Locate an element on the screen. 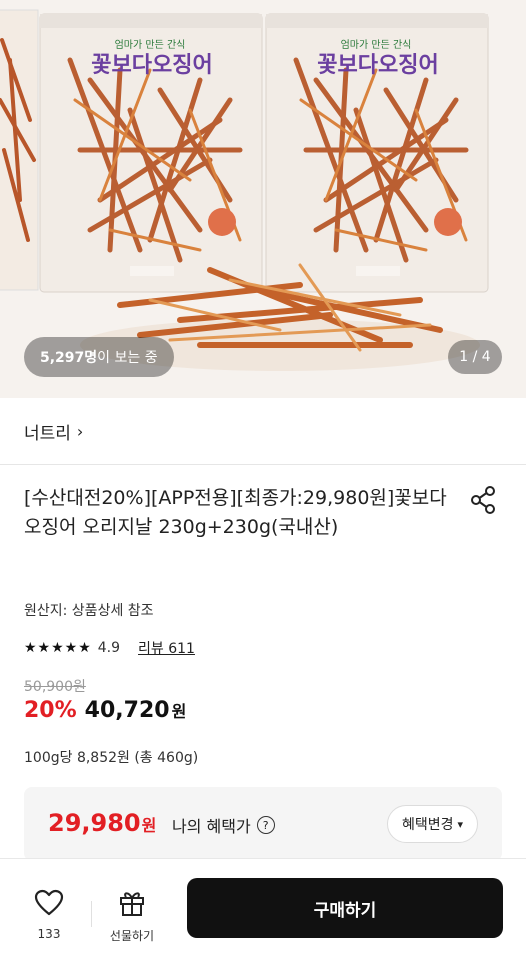 This screenshot has height=960, width=526. help-icon: ? is located at coordinates (265, 825).